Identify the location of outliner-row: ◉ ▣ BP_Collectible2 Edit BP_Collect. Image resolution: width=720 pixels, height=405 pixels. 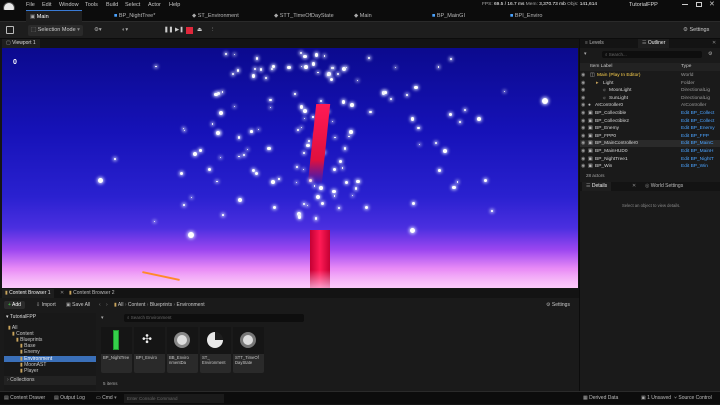
(650, 121).